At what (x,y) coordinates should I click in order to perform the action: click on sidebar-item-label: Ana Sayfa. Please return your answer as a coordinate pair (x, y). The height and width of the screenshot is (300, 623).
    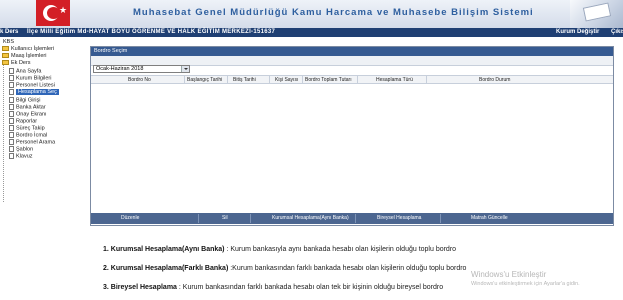
    Looking at the image, I should click on (29, 71).